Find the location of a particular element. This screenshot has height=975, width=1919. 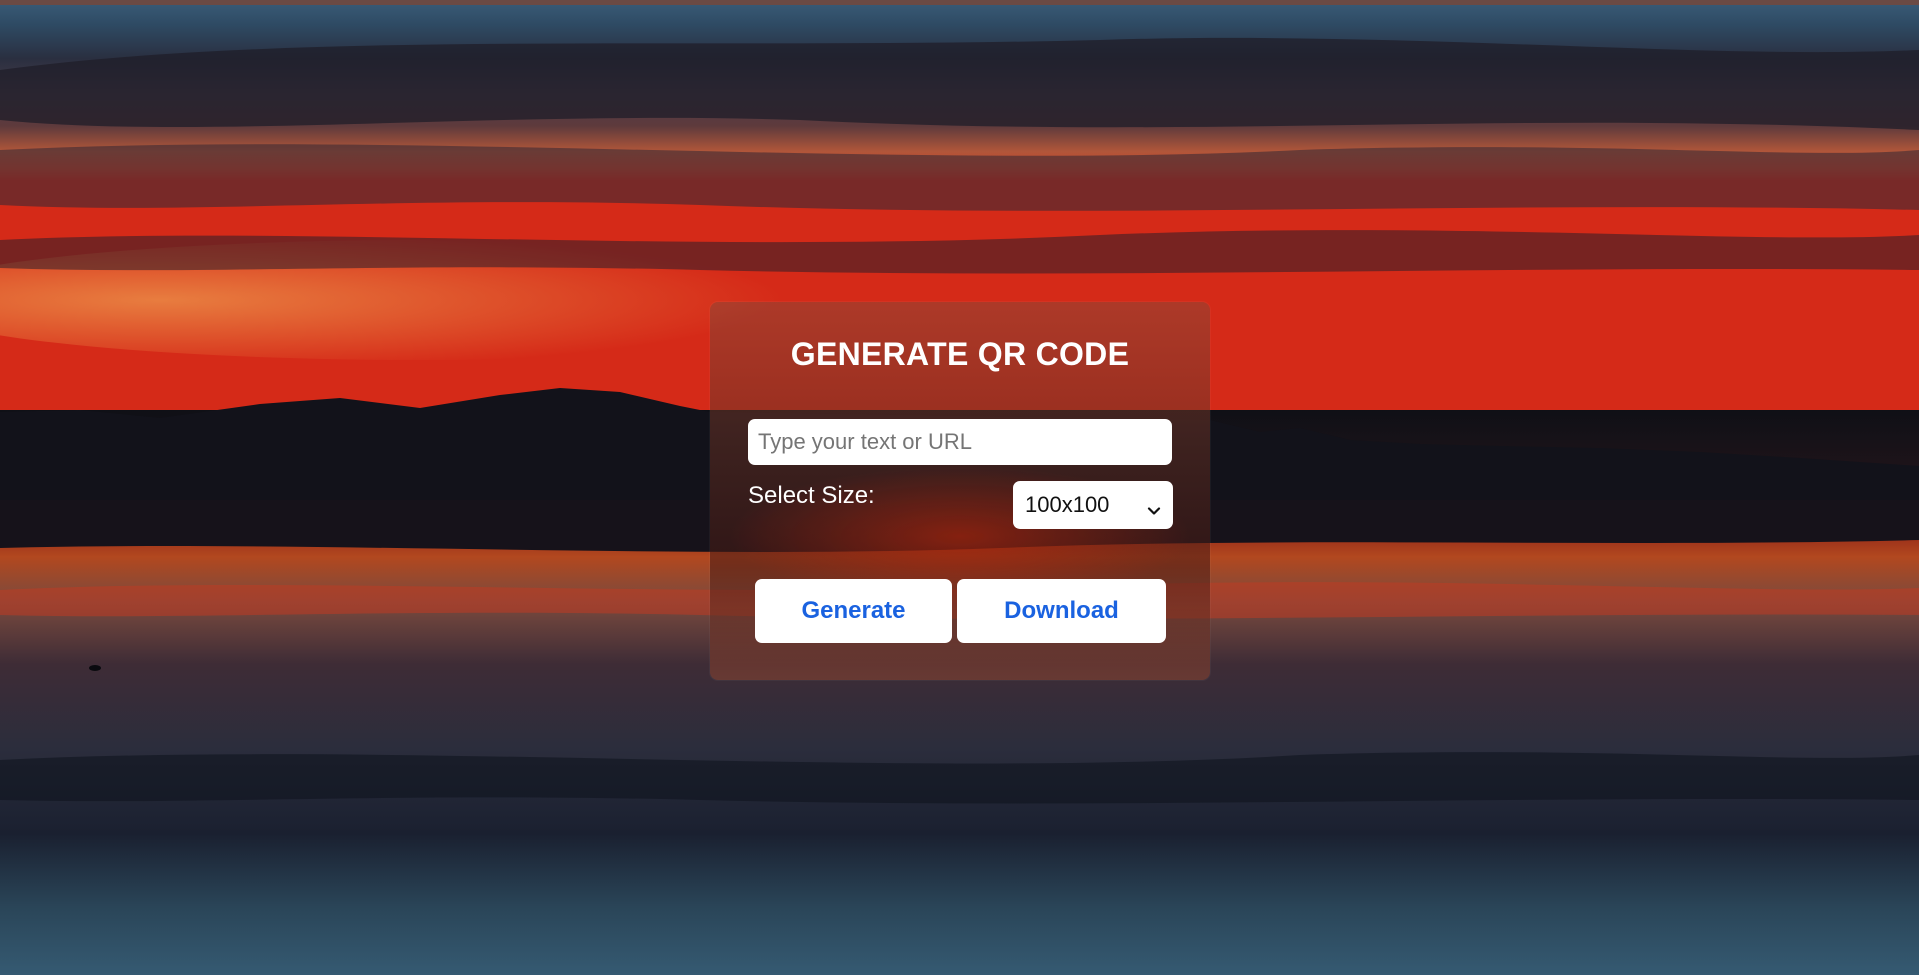

top-border-strip is located at coordinates (959, 2).